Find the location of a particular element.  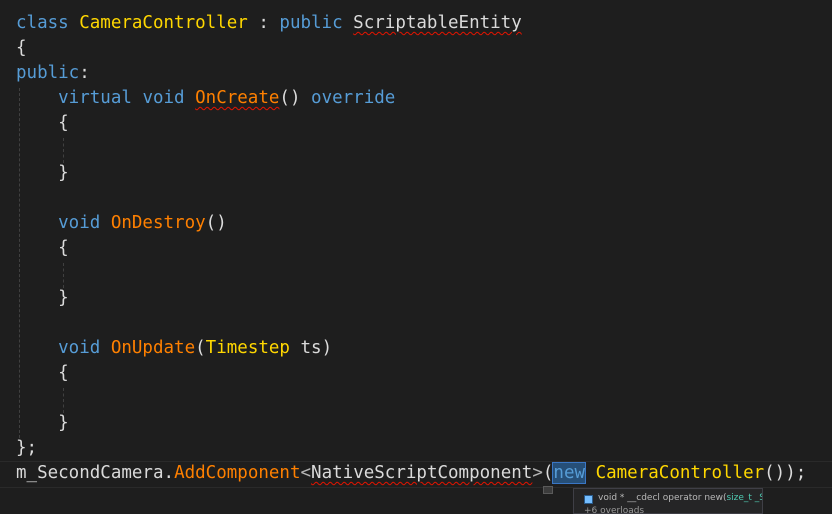

code-token: NativeScriptComponent is located at coordinates (422, 473).